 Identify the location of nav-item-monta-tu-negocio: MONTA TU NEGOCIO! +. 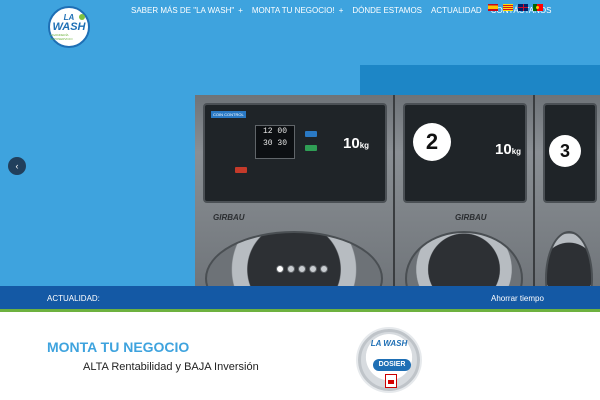
(298, 10).